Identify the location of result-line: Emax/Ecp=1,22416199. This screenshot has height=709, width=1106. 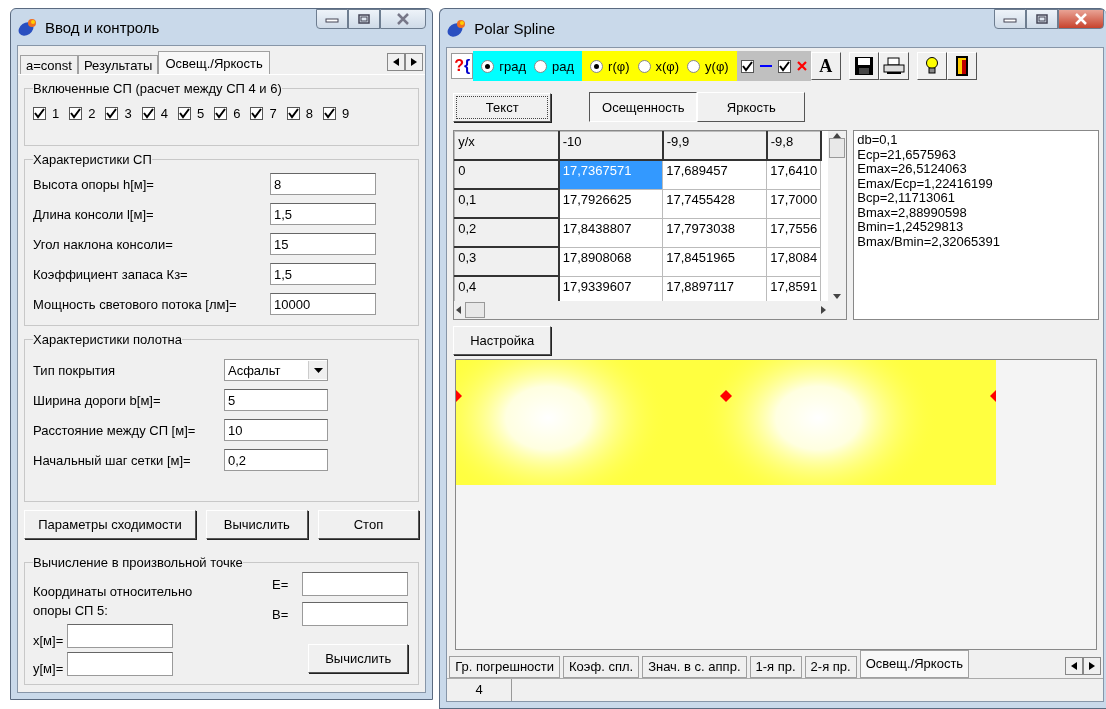
(925, 183).